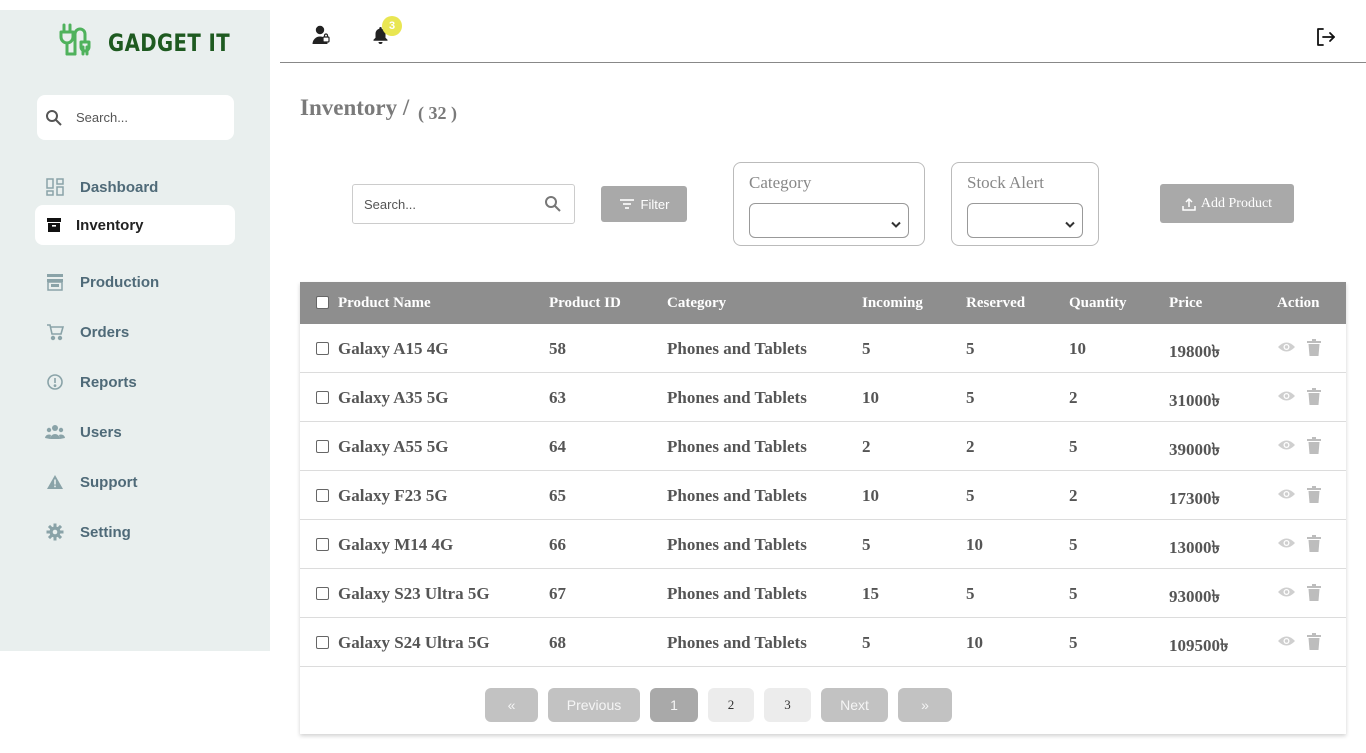  I want to click on filter-button-label: Filter, so click(655, 204).